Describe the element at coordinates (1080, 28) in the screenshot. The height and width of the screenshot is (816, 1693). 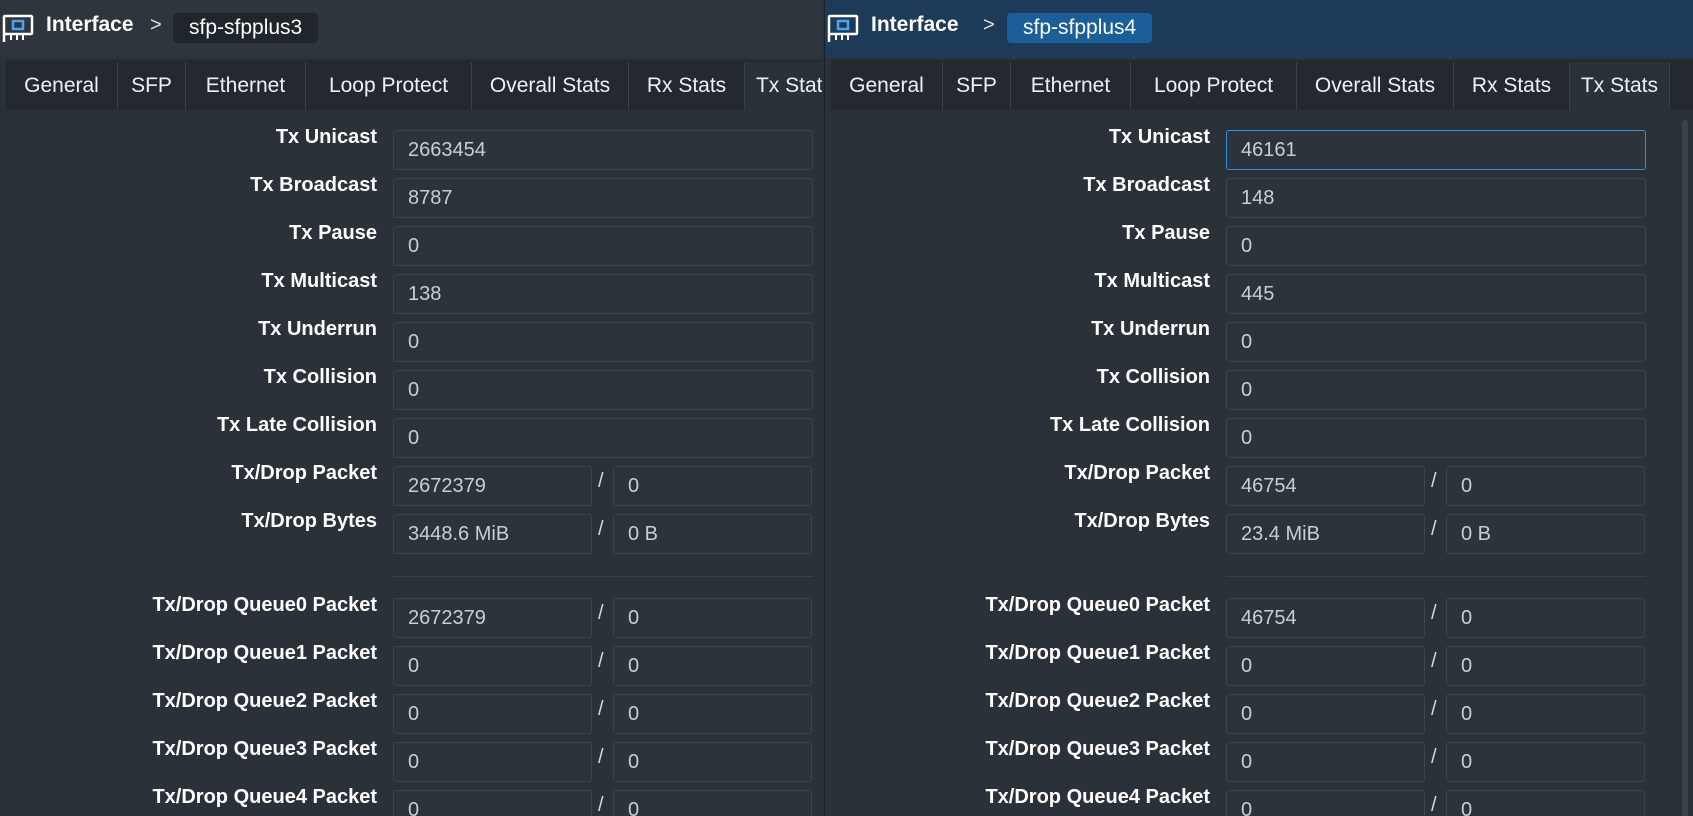
I see `breadcrumb-current-interface: sfp-sfpplus4` at that location.